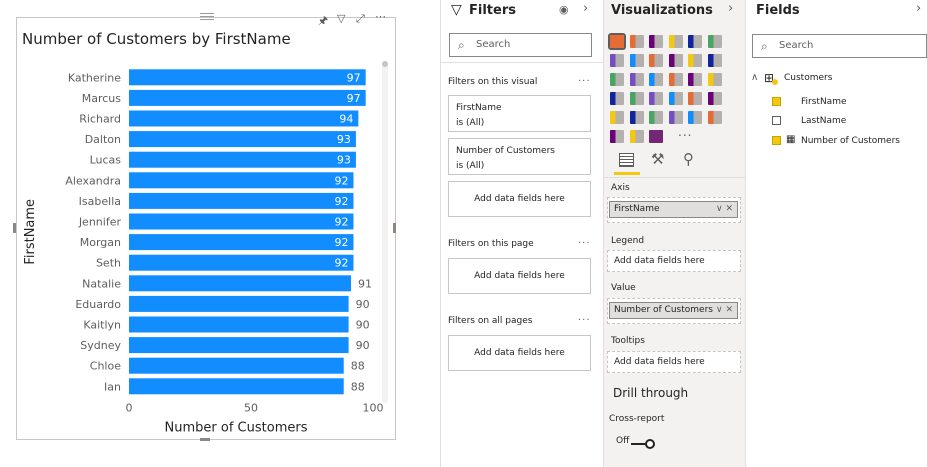  Describe the element at coordinates (839, 46) in the screenshot. I see `fields-search-input: ⌕ Search` at that location.